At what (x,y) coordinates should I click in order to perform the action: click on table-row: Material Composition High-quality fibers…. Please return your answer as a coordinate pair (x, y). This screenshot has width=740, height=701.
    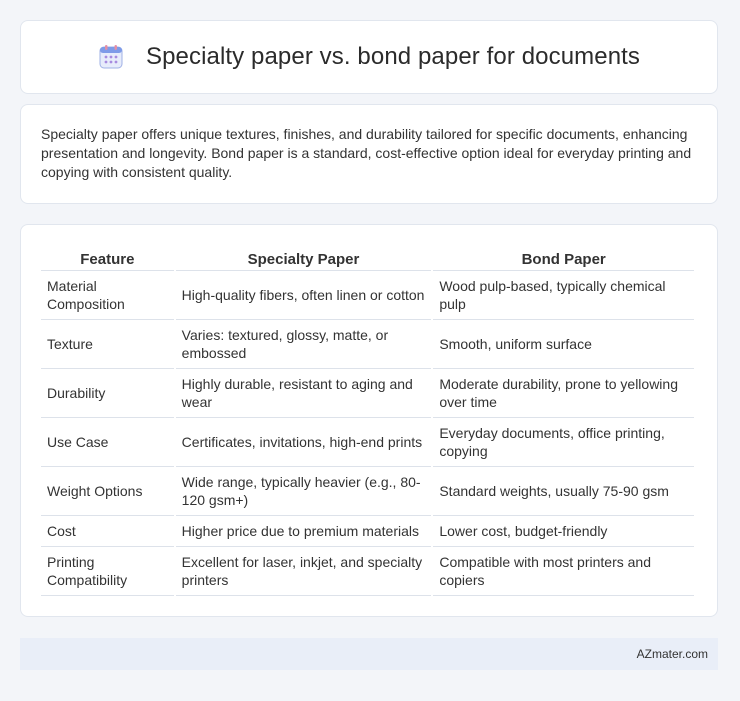
    Looking at the image, I should click on (367, 295).